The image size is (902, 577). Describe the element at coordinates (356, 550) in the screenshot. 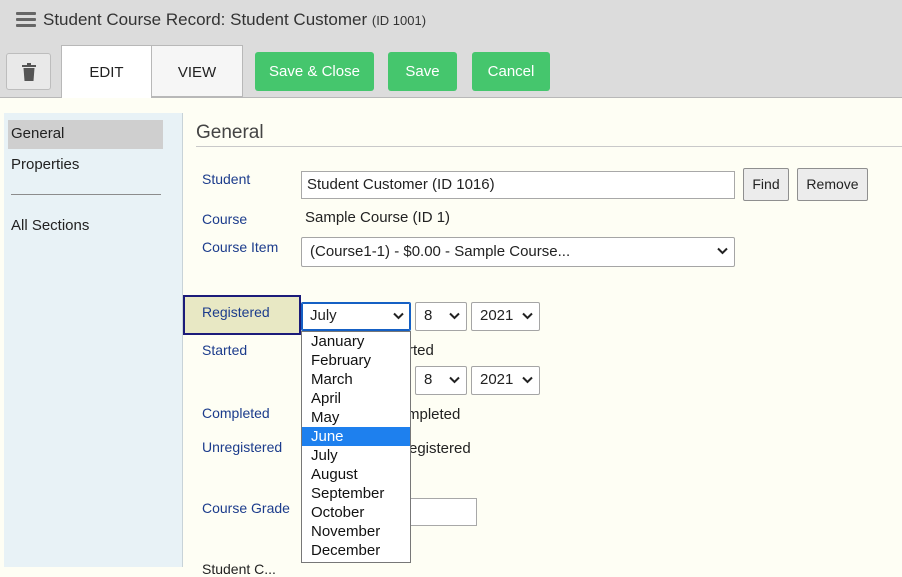

I see `month-option: December` at that location.